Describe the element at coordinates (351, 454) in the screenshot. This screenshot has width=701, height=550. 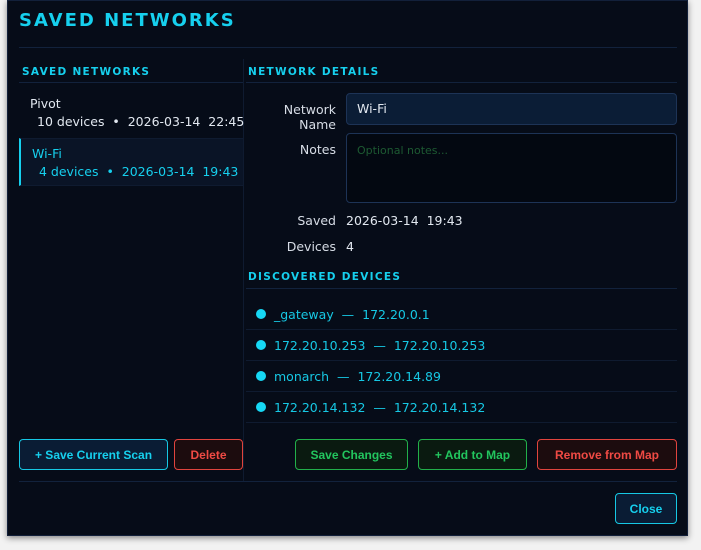
I see `save-changes-button: Save Changes` at that location.